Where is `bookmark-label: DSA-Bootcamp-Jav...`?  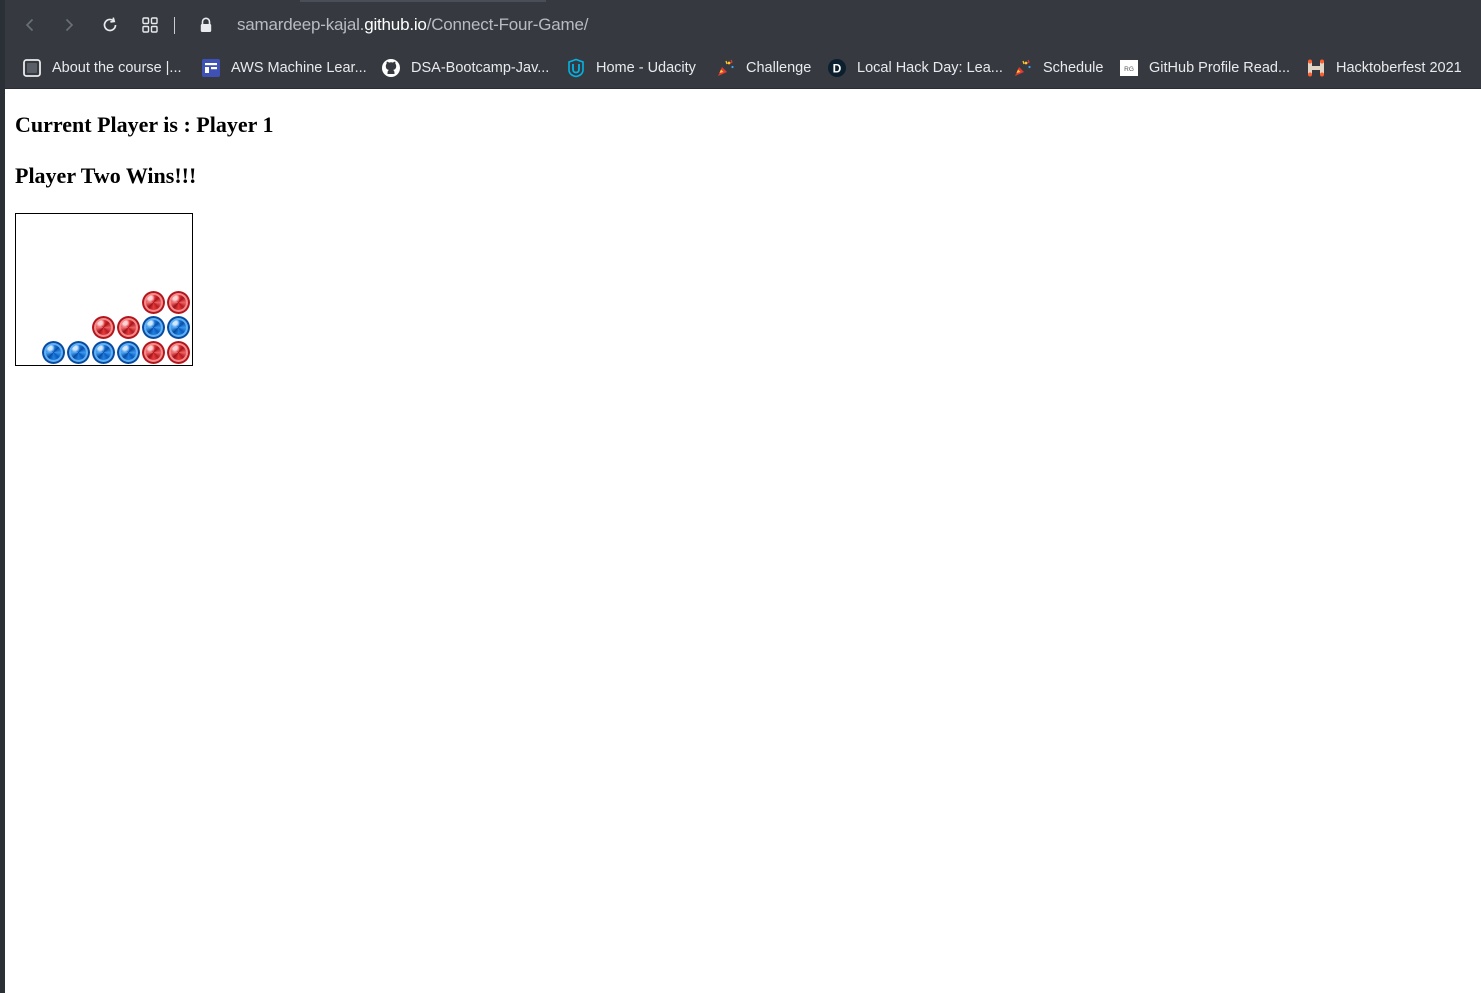
bookmark-label: DSA-Bootcamp-Jav... is located at coordinates (480, 68).